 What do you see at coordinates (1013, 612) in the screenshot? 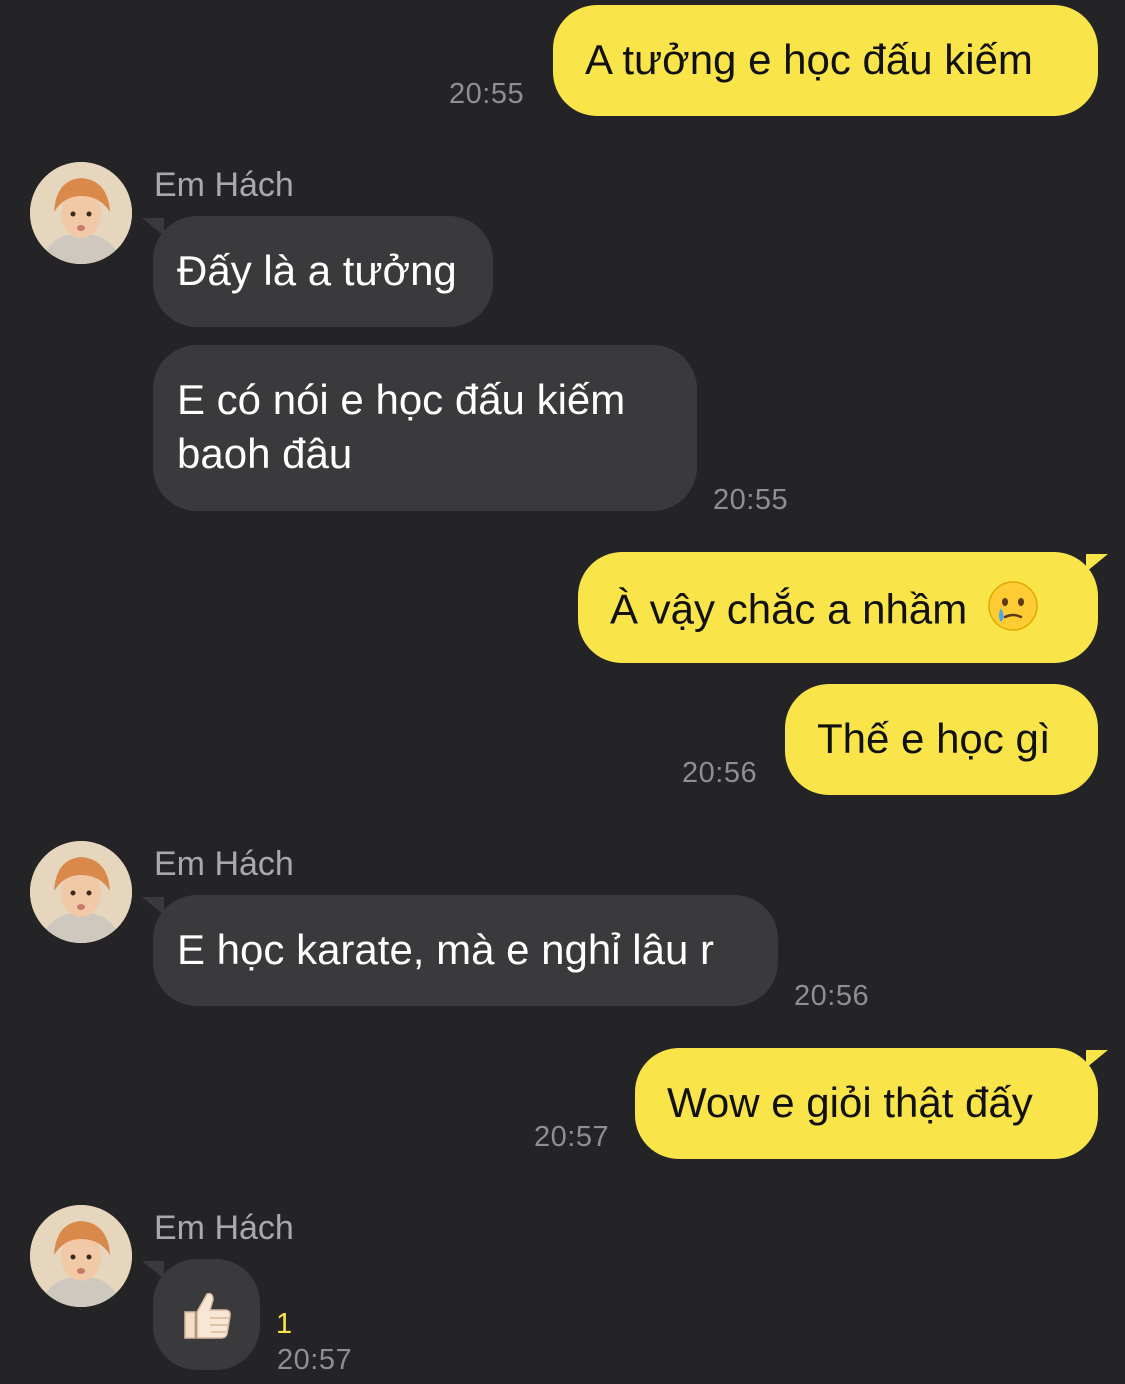
I see `crying-face-icon` at bounding box center [1013, 612].